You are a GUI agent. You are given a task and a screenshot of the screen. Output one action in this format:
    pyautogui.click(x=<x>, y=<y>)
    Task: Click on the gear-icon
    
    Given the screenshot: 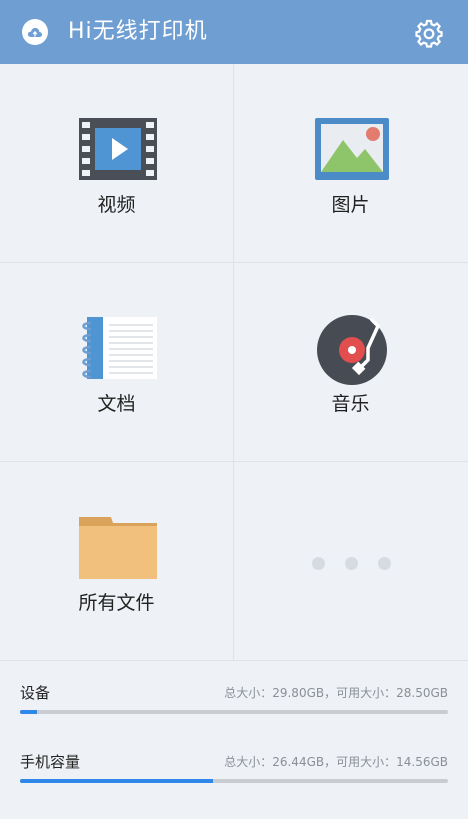 What is the action you would take?
    pyautogui.click(x=429, y=33)
    